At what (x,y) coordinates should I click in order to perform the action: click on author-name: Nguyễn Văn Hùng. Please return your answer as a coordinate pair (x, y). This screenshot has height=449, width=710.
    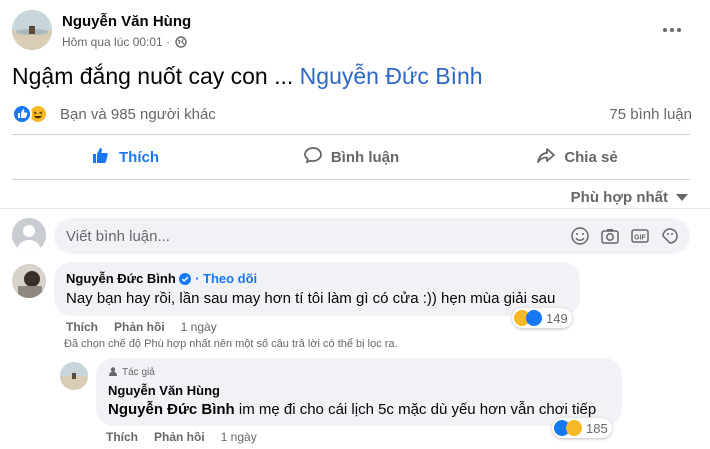
    Looking at the image, I should click on (126, 21).